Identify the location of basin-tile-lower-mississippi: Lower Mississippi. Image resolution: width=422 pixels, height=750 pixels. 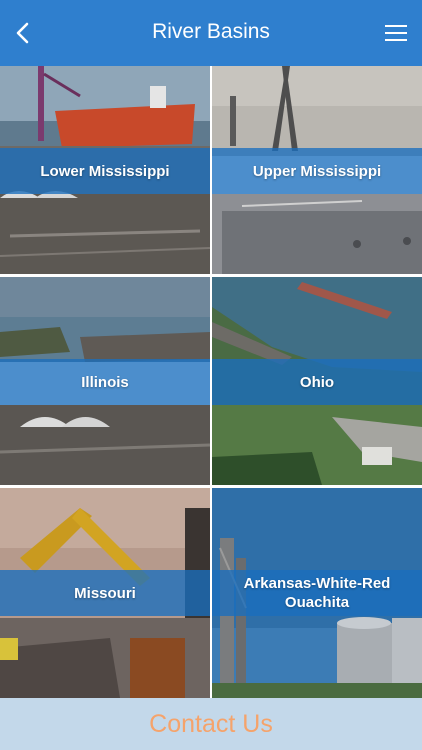
(105, 170).